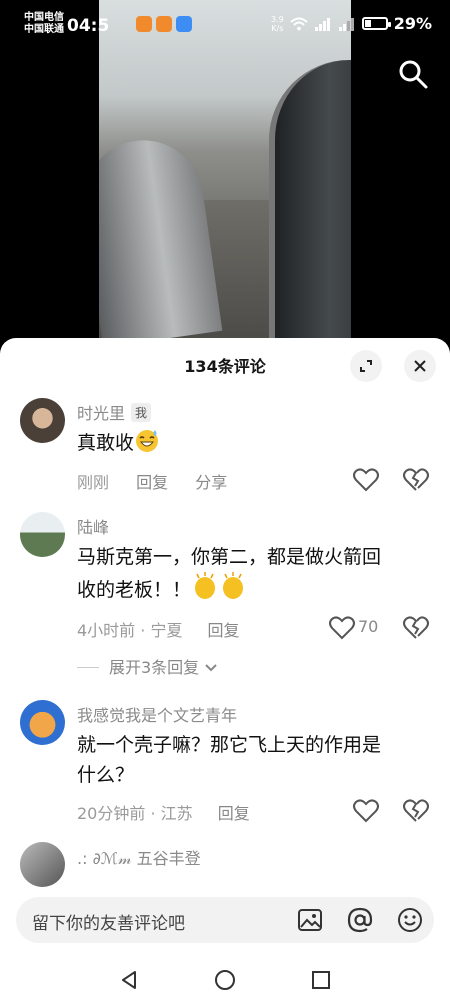  Describe the element at coordinates (93, 526) in the screenshot. I see `author-name: 陆峰` at that location.